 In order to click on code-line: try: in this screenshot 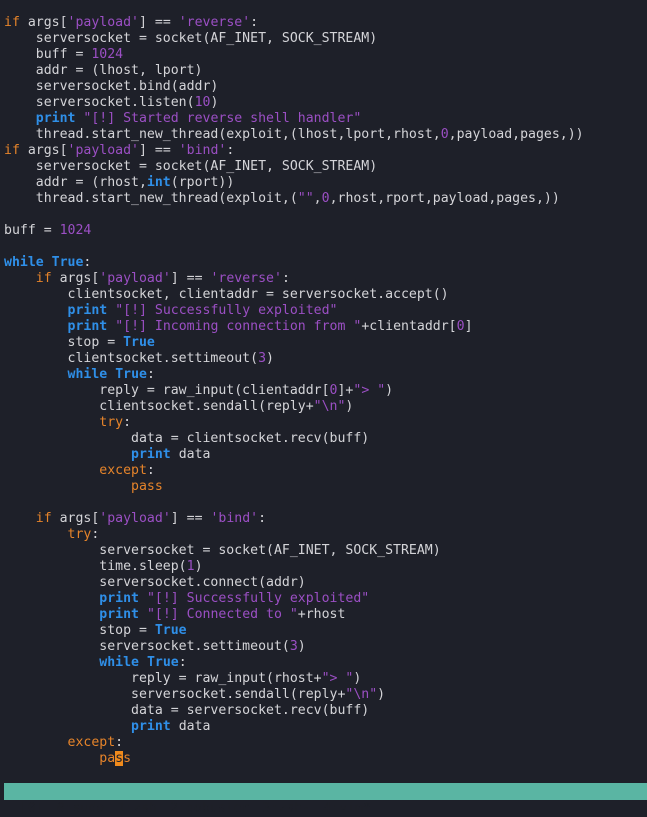, I will do `click(294, 535)`.